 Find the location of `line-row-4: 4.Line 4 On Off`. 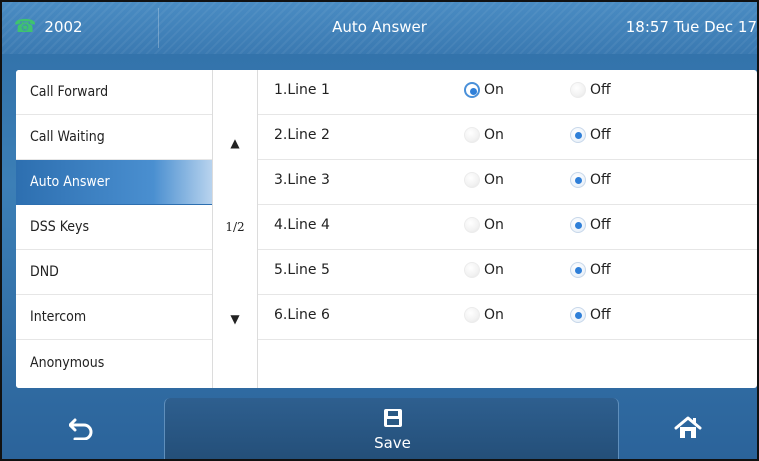

line-row-4: 4.Line 4 On Off is located at coordinates (507, 227).